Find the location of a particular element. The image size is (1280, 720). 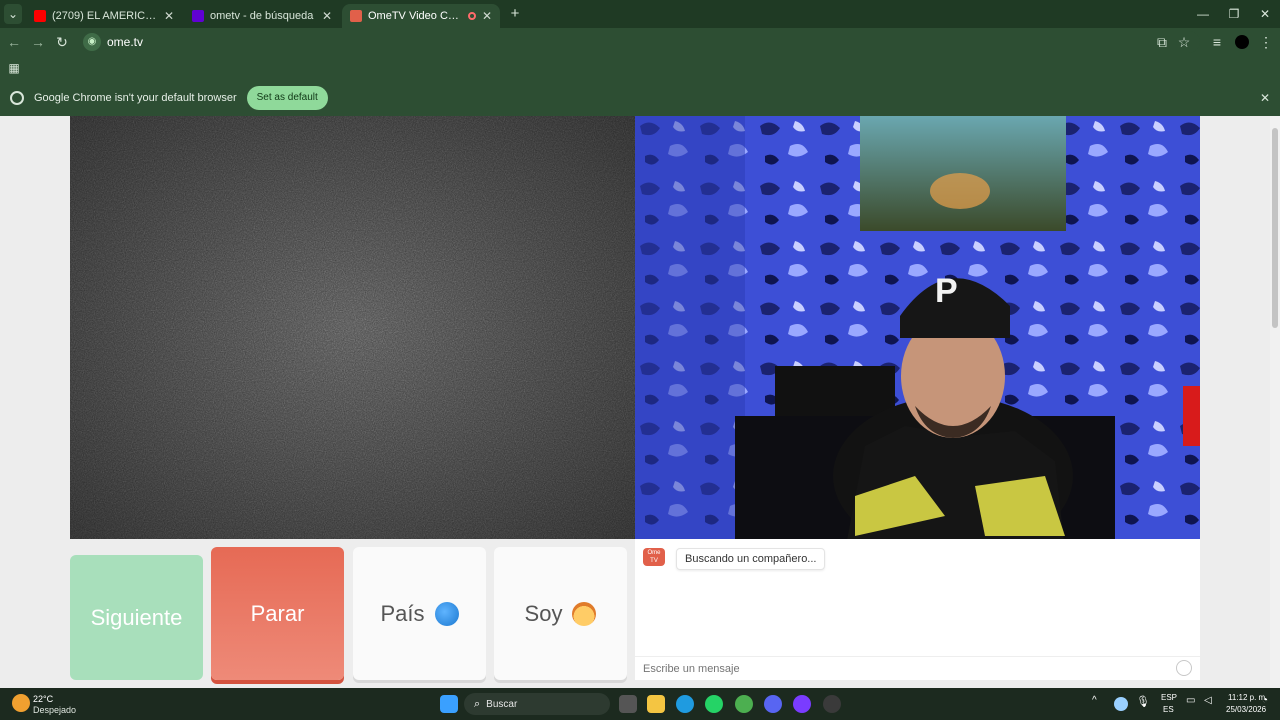

url-text: ome.tv is located at coordinates (125, 42).